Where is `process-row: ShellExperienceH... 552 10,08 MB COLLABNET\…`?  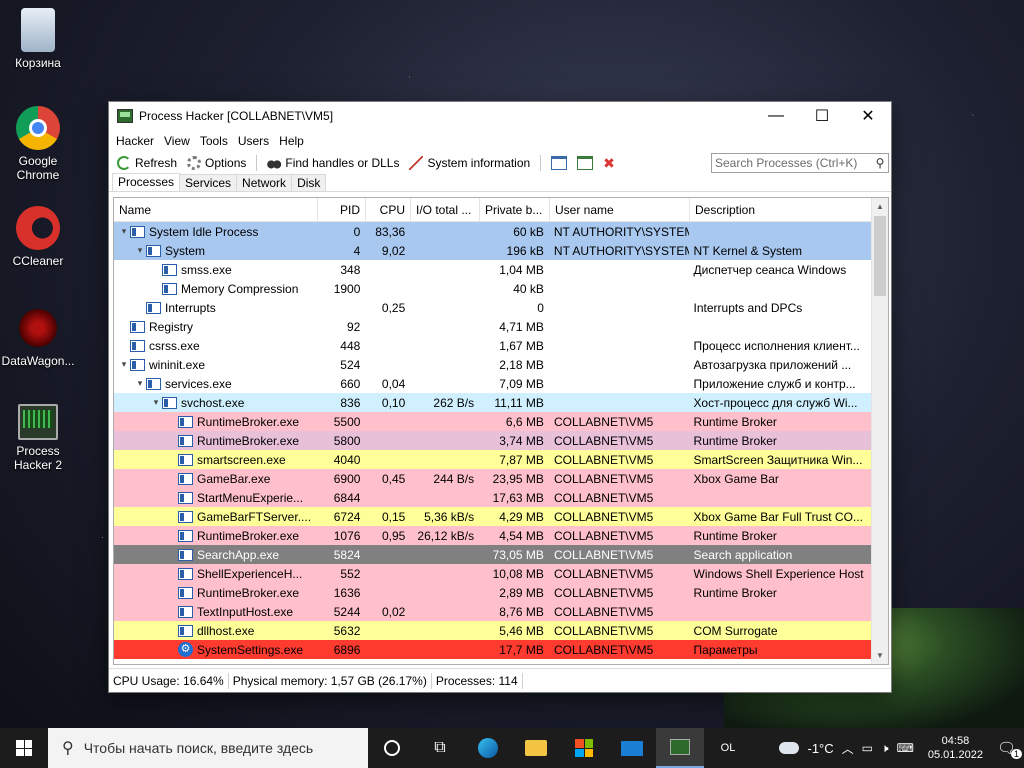 process-row: ShellExperienceH... 552 10,08 MB COLLABNET\… is located at coordinates (492, 573).